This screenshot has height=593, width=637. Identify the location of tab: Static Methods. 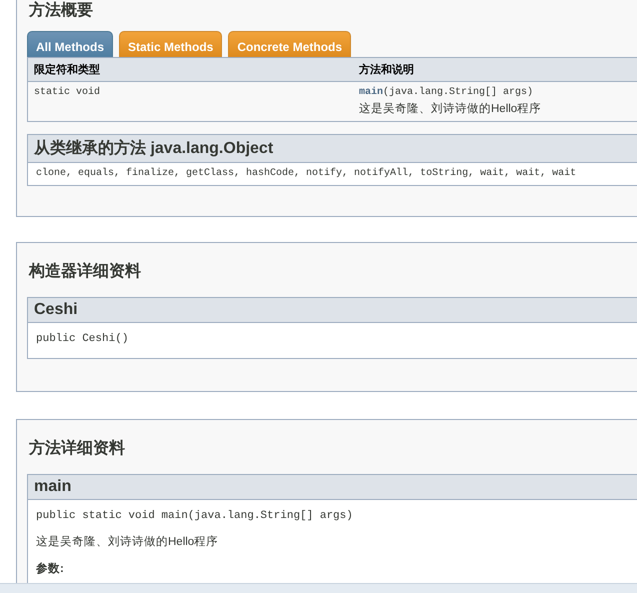
(170, 44).